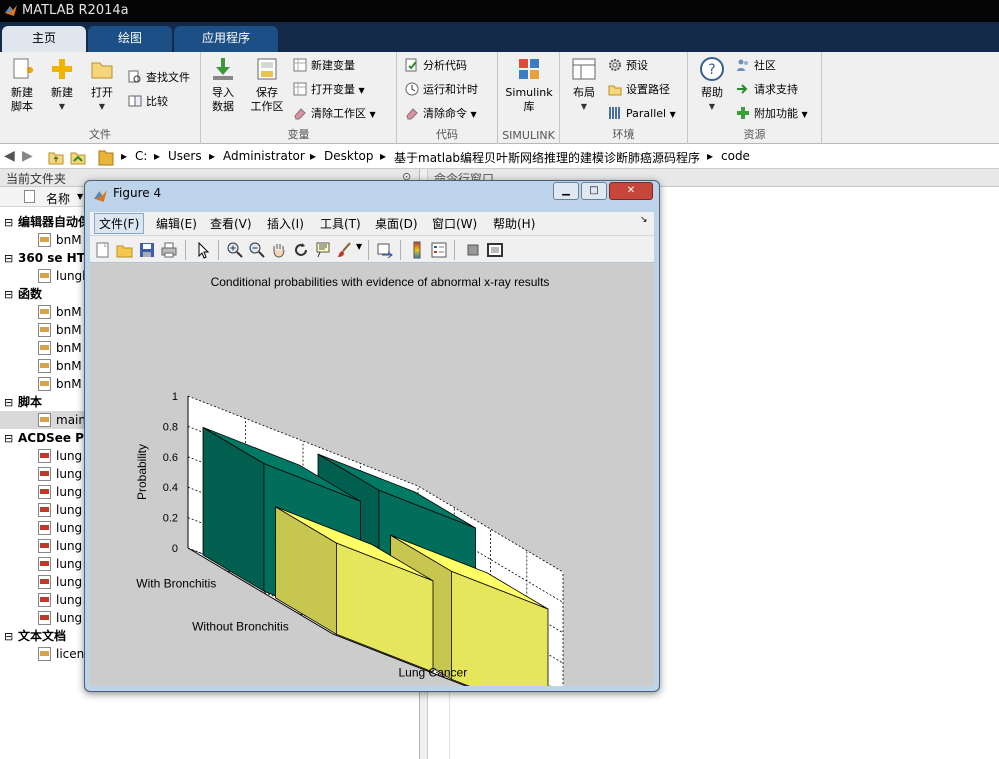 The width and height of the screenshot is (999, 759). What do you see at coordinates (169, 250) in the screenshot?
I see `print-icon` at bounding box center [169, 250].